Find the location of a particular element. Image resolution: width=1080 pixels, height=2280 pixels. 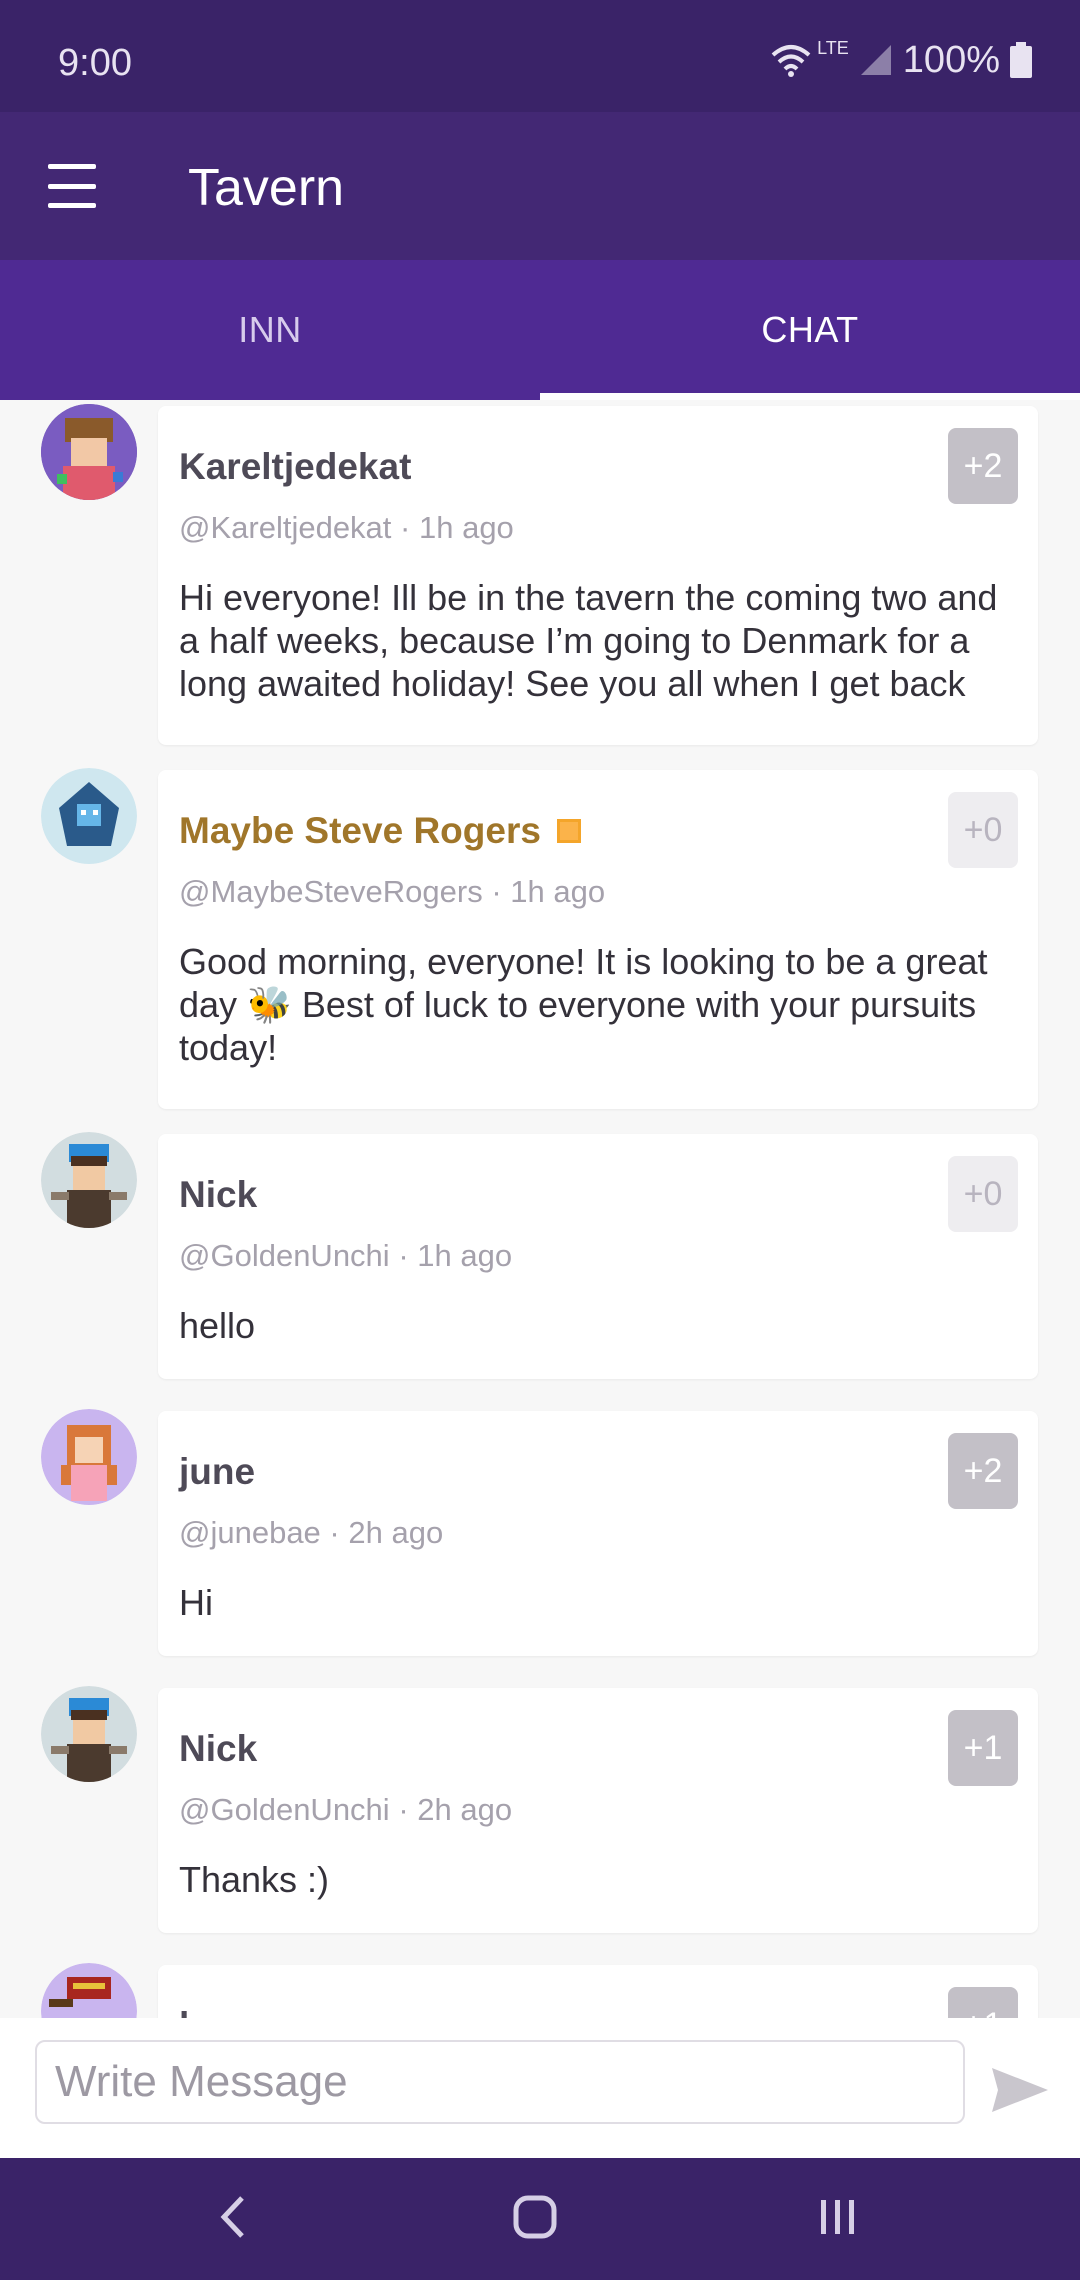

message-username: Kareltjedekat is located at coordinates (295, 467).